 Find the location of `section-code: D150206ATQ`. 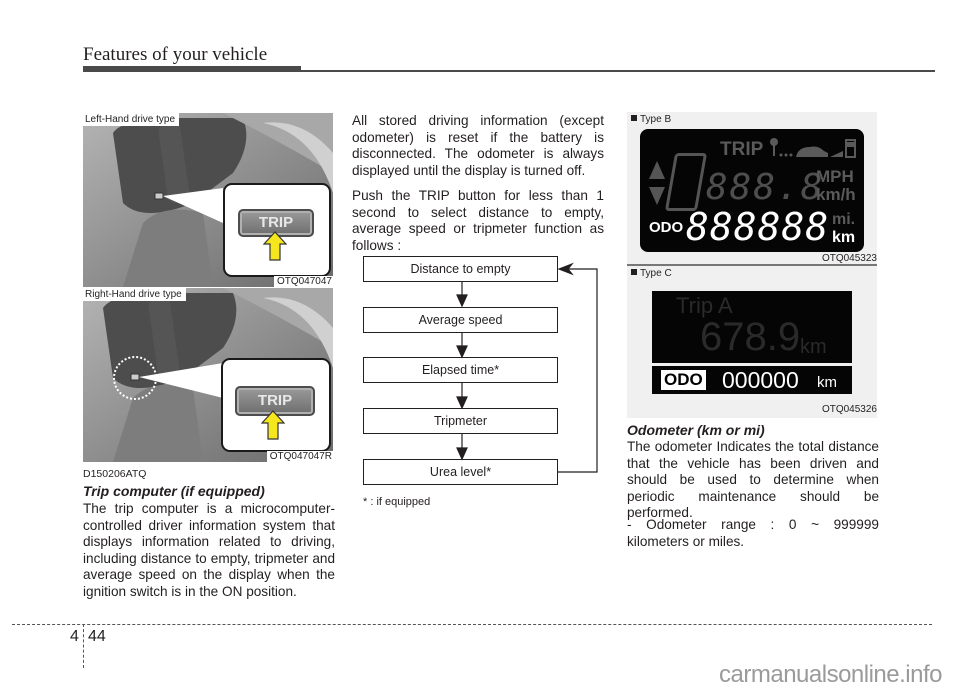

section-code: D150206ATQ is located at coordinates (115, 474).